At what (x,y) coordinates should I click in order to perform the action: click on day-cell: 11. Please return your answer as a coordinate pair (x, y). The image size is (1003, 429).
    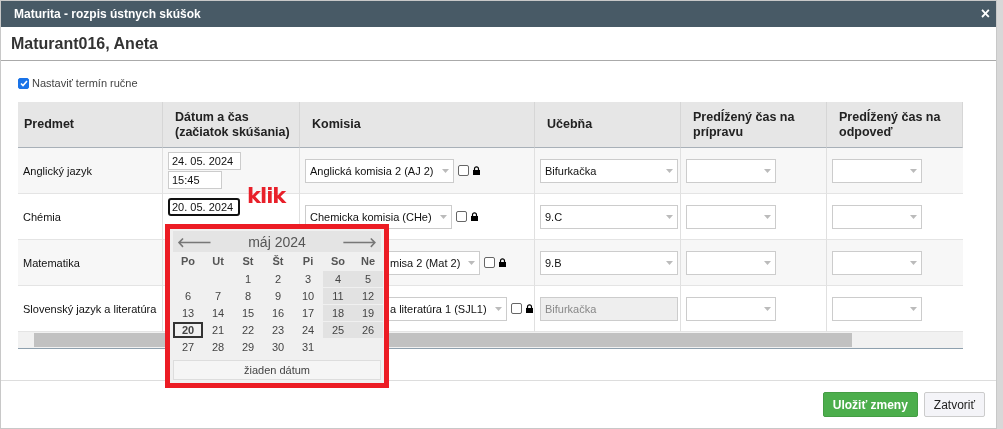
    Looking at the image, I should click on (338, 296).